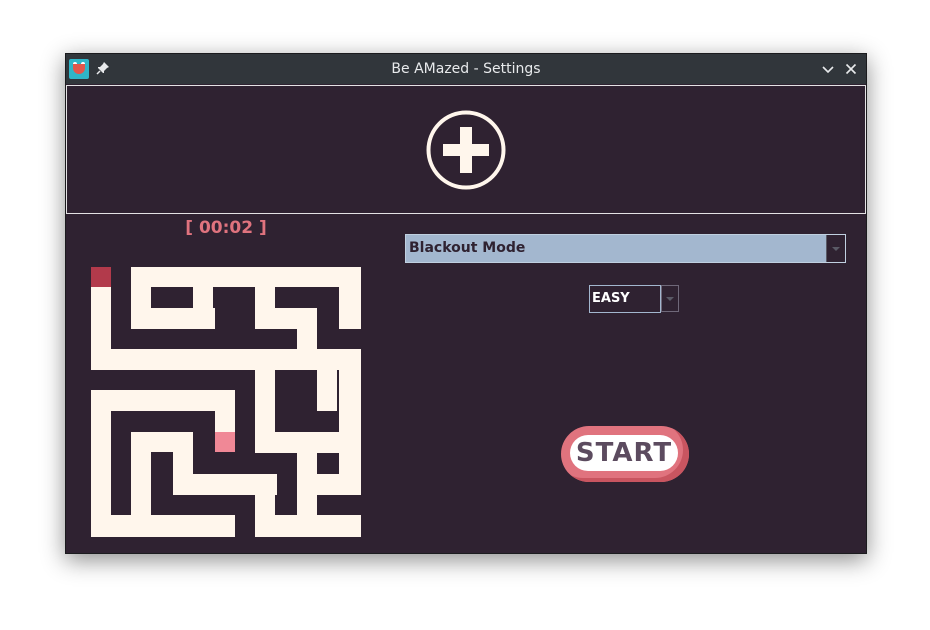  What do you see at coordinates (611, 298) in the screenshot?
I see `difficulty-dropdown-value: EASY` at bounding box center [611, 298].